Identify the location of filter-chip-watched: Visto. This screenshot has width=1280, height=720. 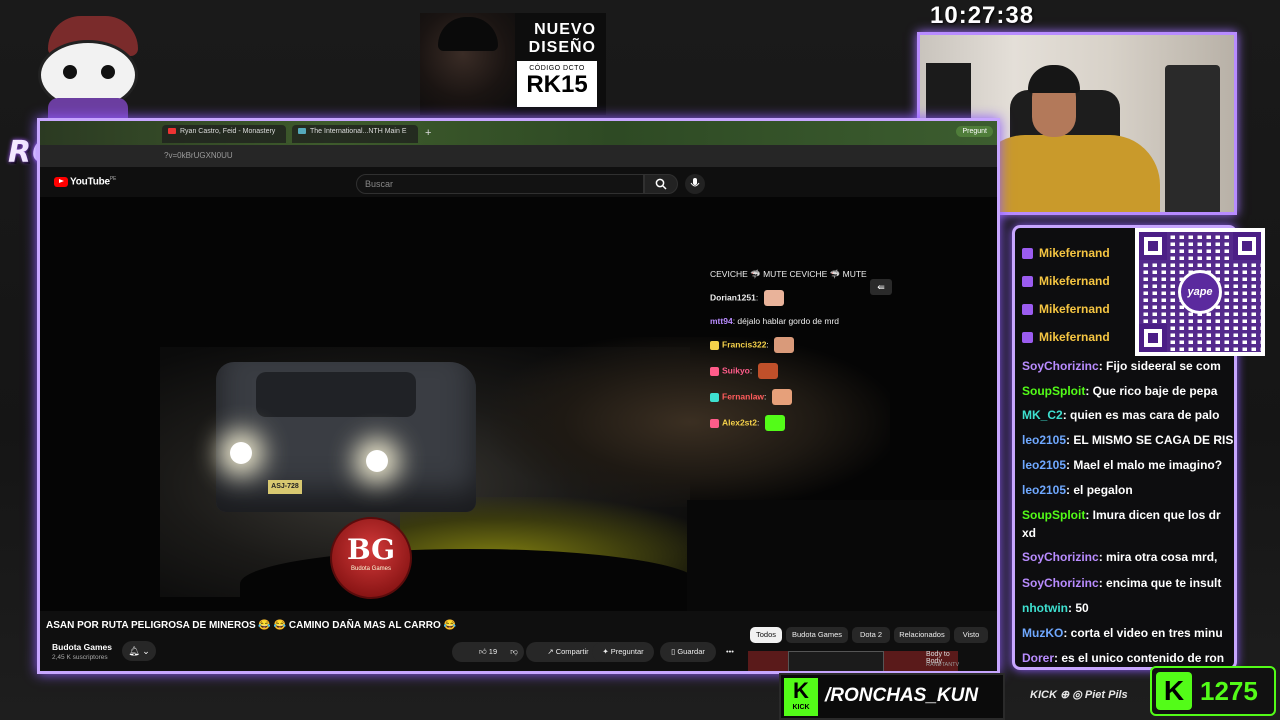
(971, 635).